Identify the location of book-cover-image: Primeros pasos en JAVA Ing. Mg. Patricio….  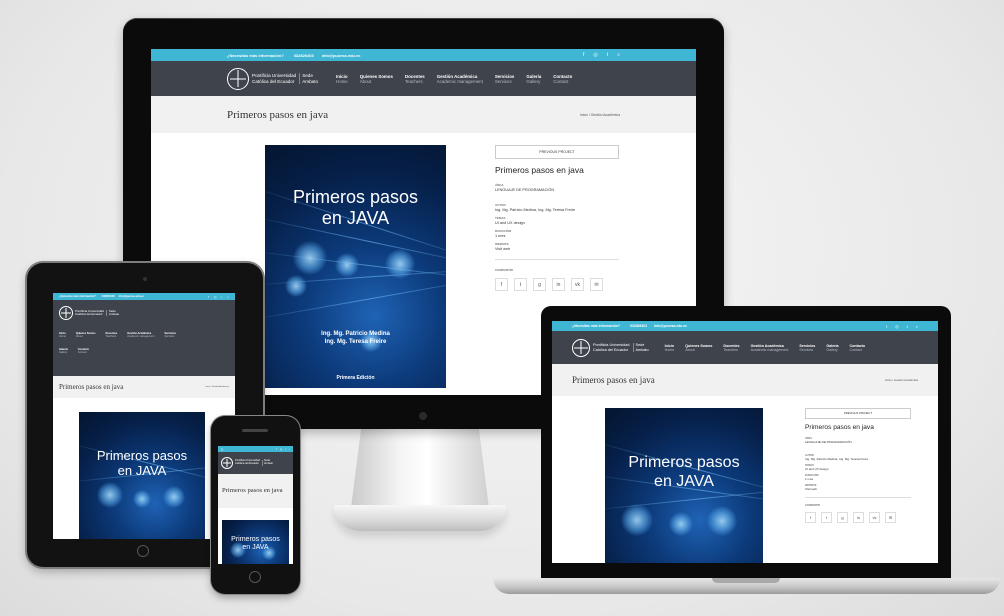
(355, 266).